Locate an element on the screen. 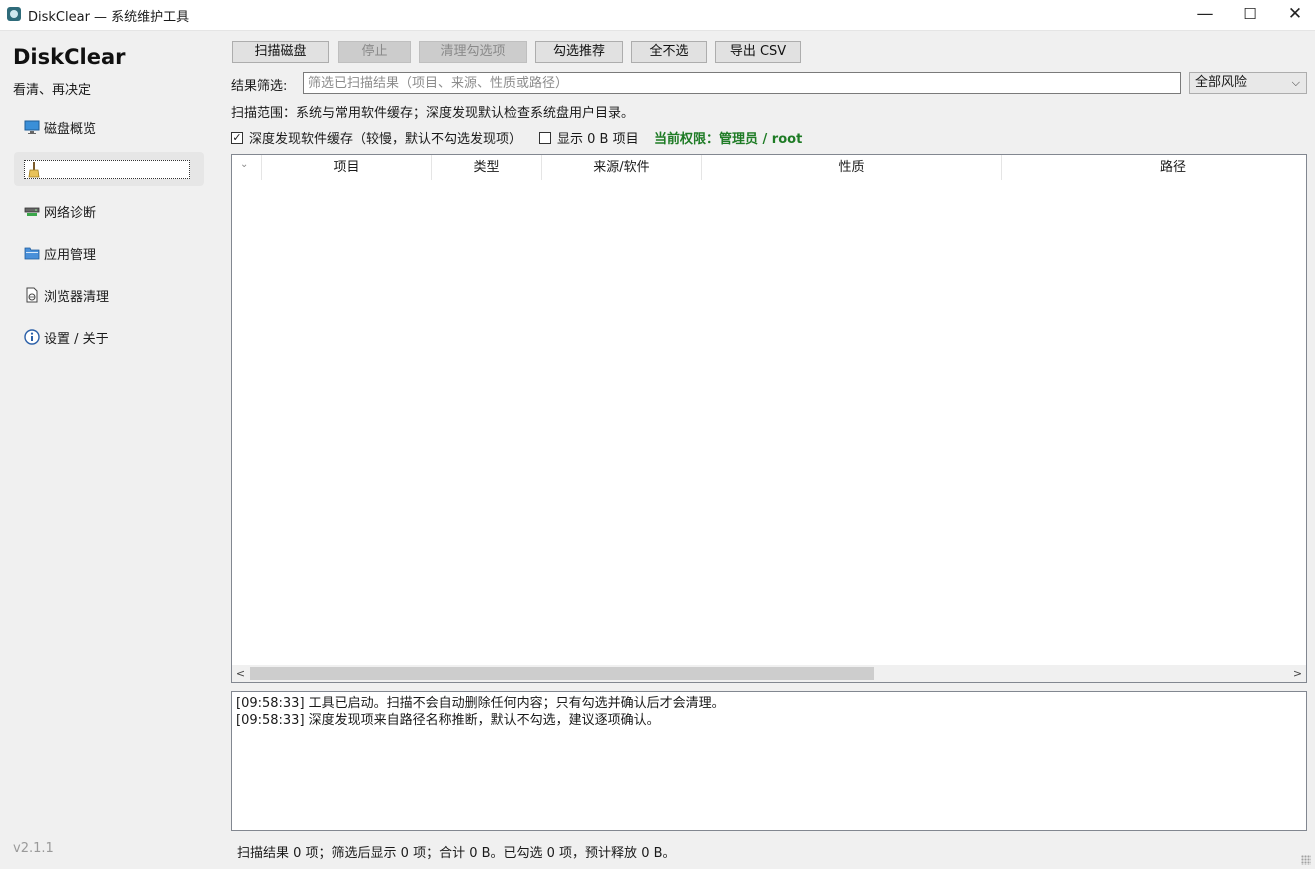  sidebar-item-cleanup is located at coordinates (109, 169).